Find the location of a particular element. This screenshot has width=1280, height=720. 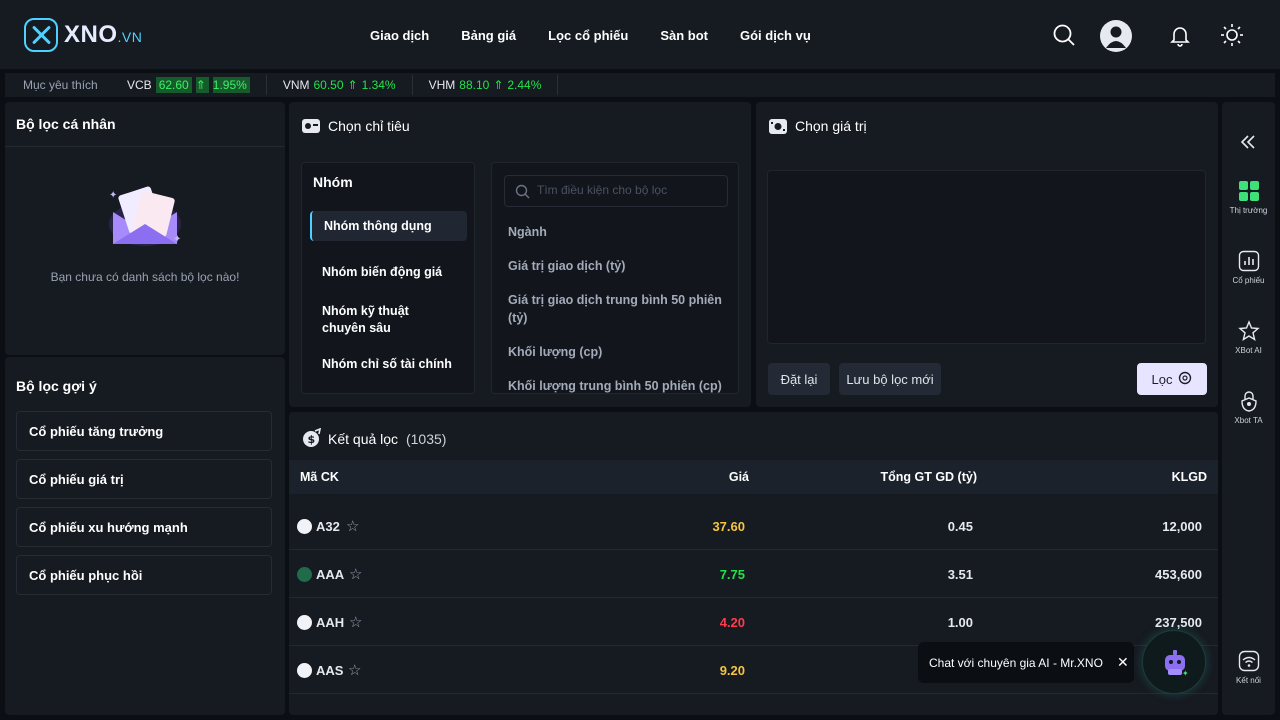

table-row: AAA ☆ 7.75 3.51 453,600 is located at coordinates (753, 574).